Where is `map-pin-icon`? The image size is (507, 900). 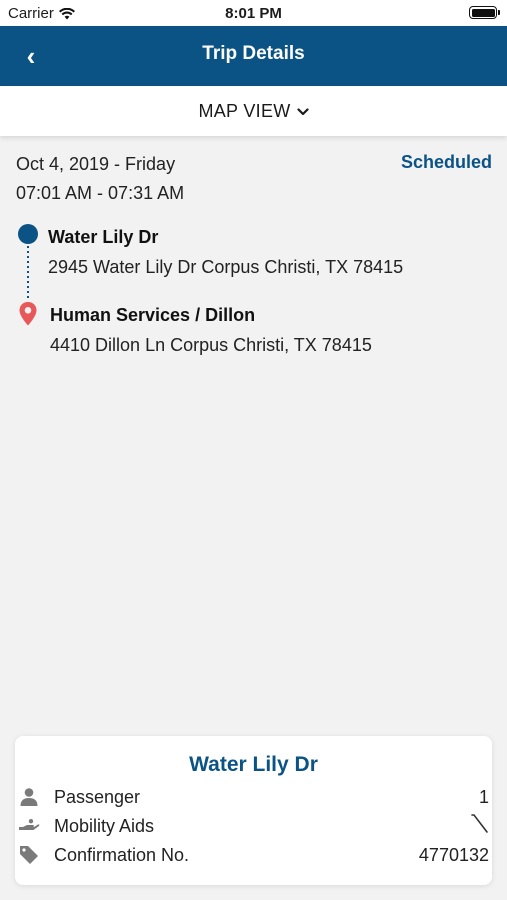
map-pin-icon is located at coordinates (28, 314).